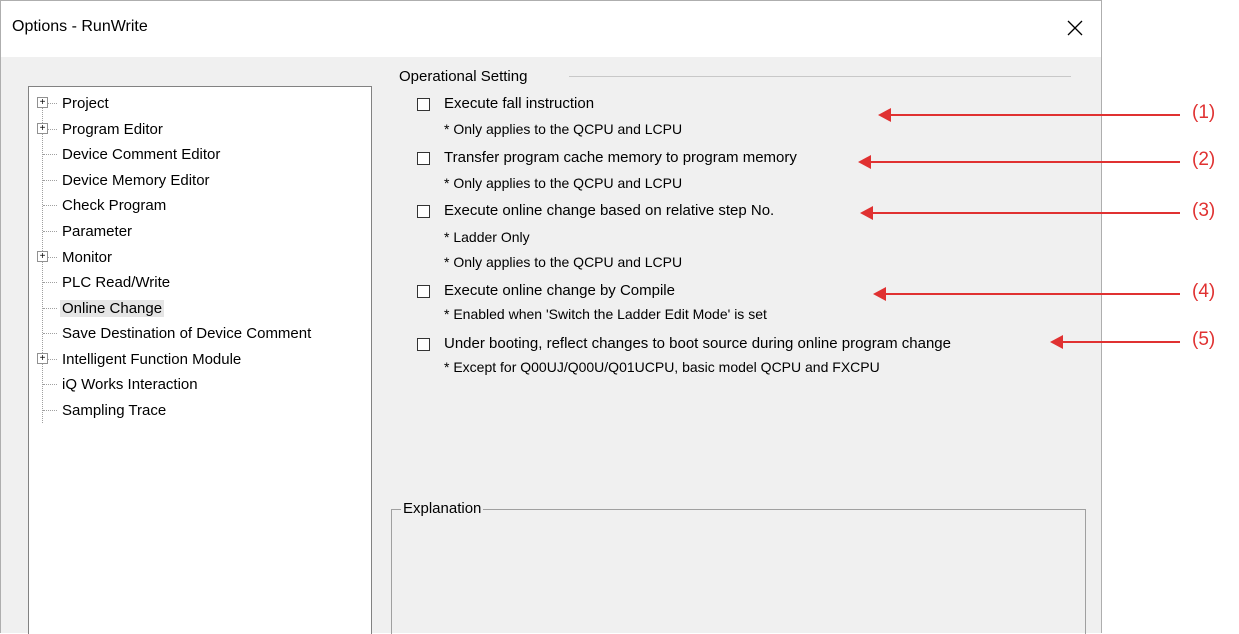  I want to click on tree-item-label: iQ Works Interaction, so click(130, 384).